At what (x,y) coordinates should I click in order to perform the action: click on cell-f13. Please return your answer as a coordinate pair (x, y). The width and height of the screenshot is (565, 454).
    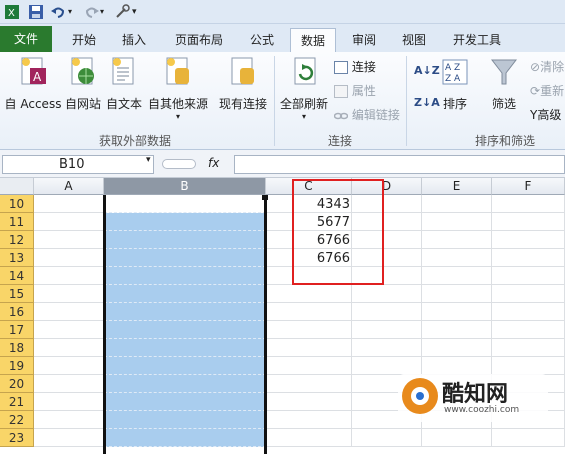
    Looking at the image, I should click on (528, 258).